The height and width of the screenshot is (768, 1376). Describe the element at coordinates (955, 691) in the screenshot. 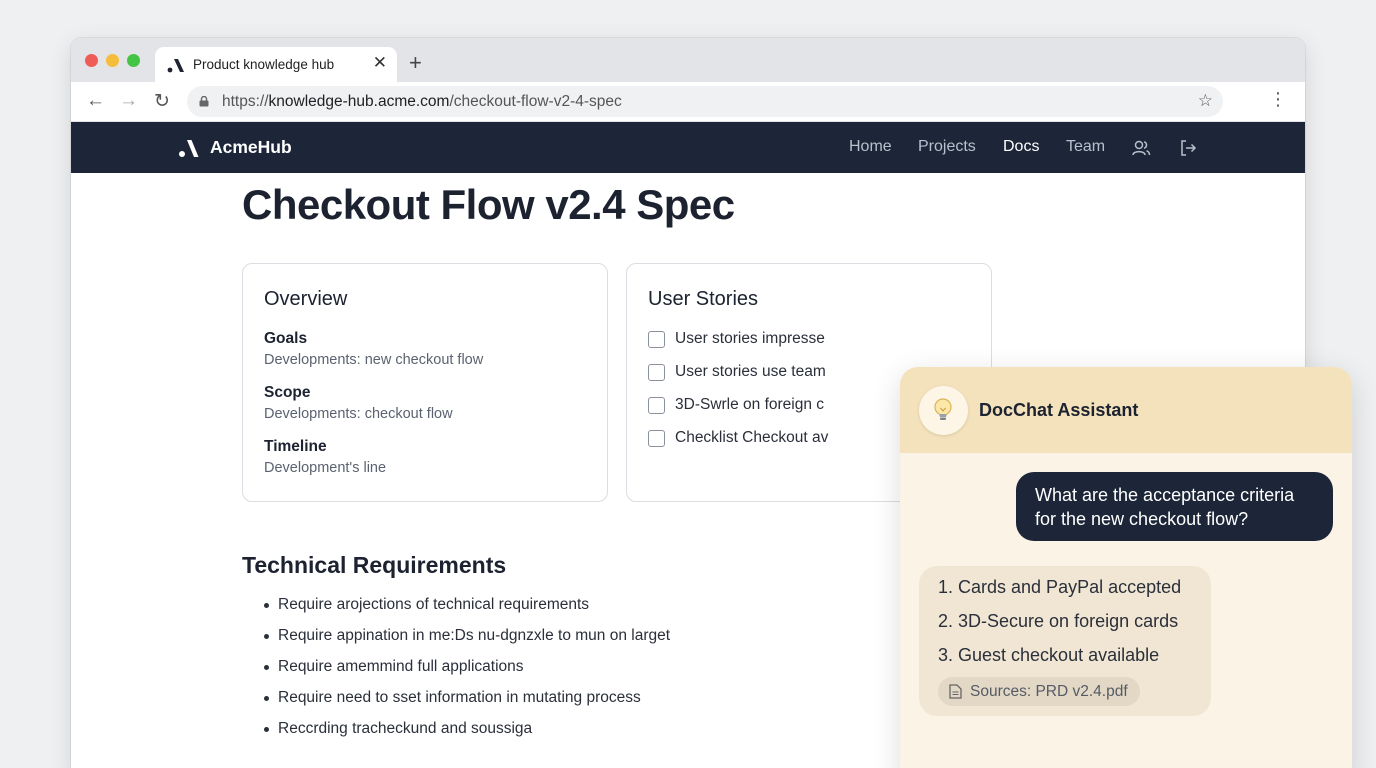

I see `document-icon` at that location.